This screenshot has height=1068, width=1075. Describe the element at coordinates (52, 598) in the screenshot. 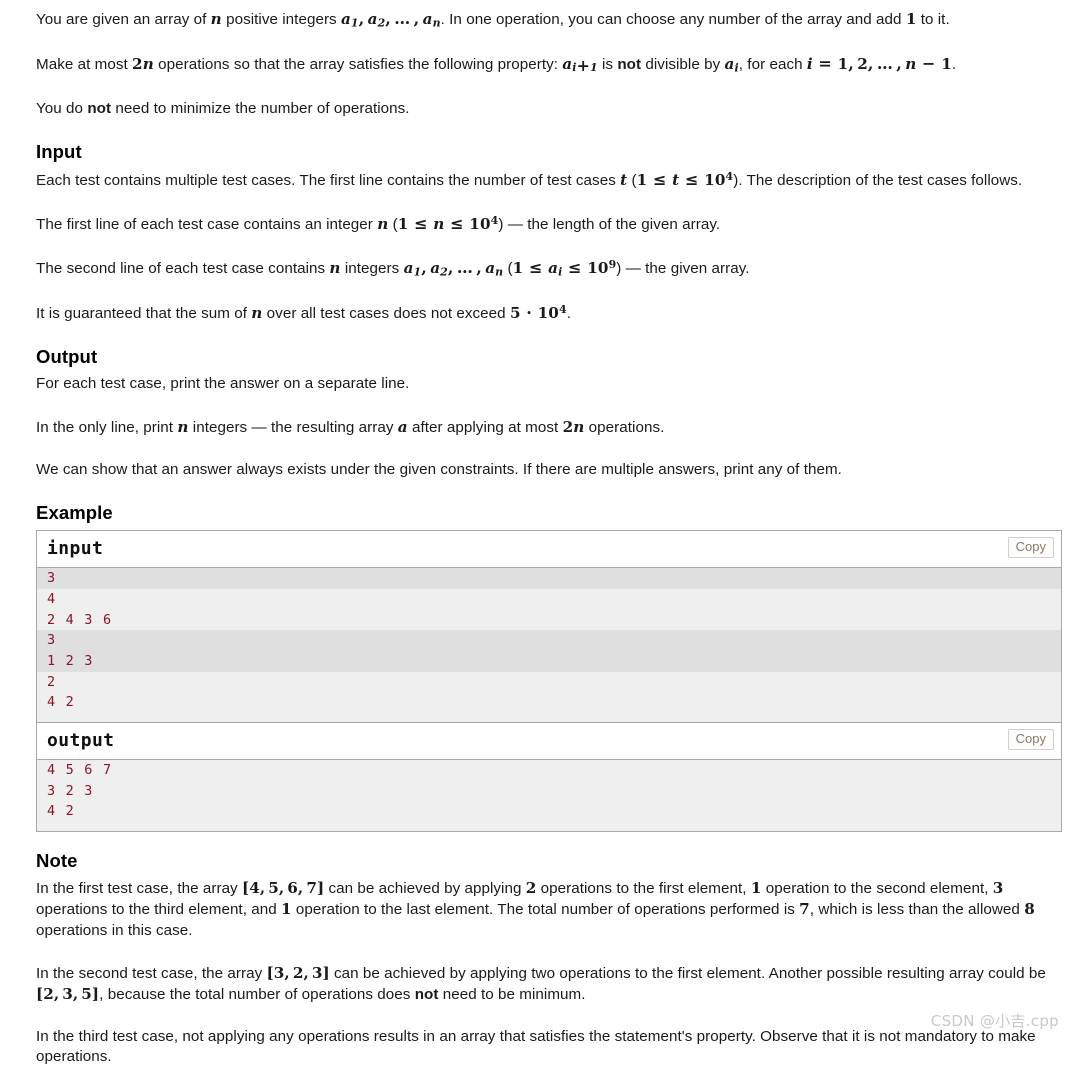

I see `code-line: 4` at that location.